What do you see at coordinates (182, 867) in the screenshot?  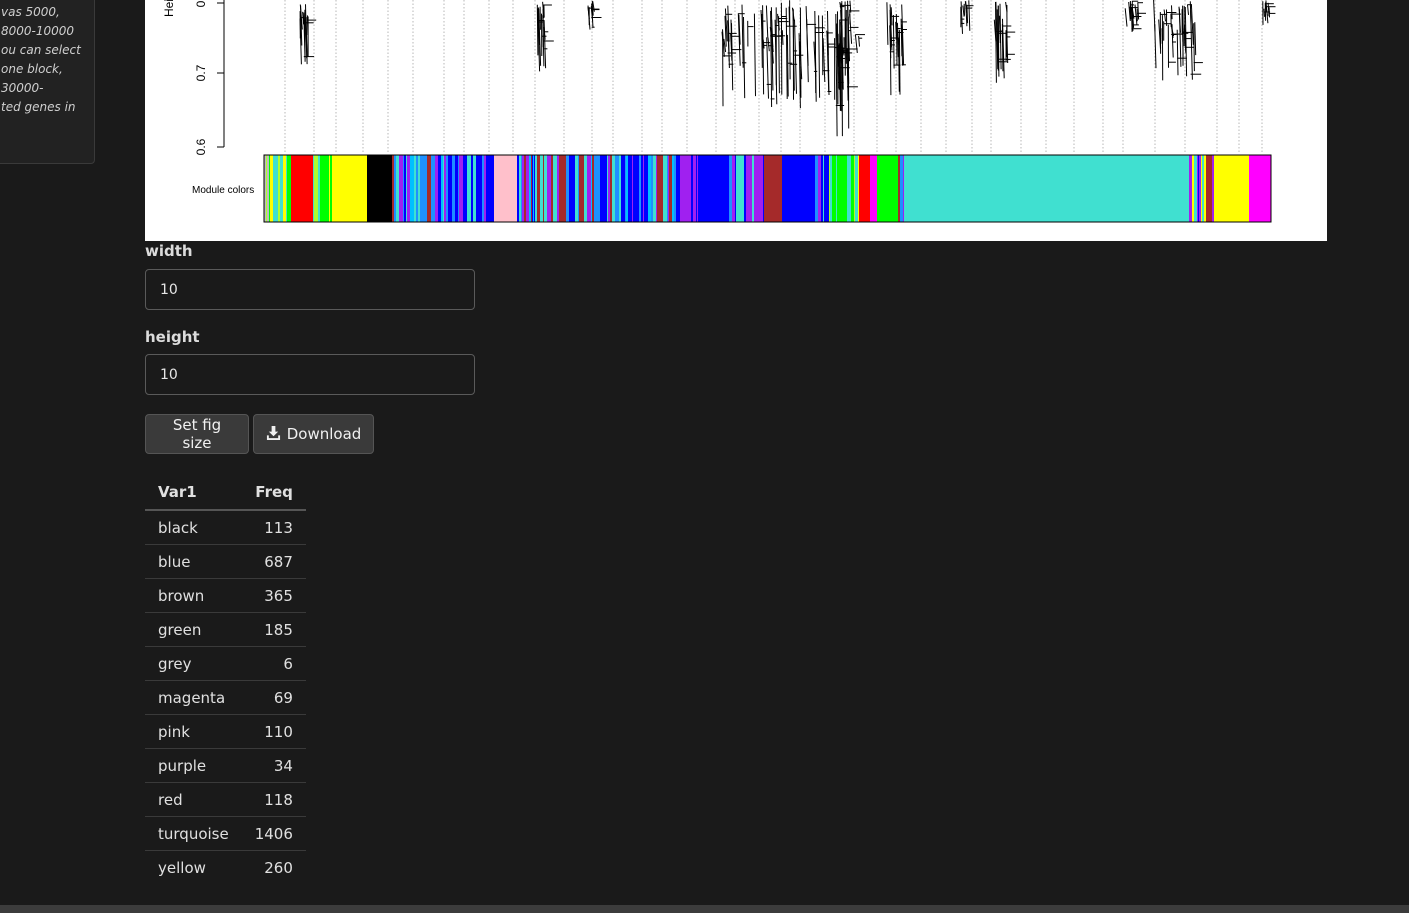 I see `cell-var1: yellow` at bounding box center [182, 867].